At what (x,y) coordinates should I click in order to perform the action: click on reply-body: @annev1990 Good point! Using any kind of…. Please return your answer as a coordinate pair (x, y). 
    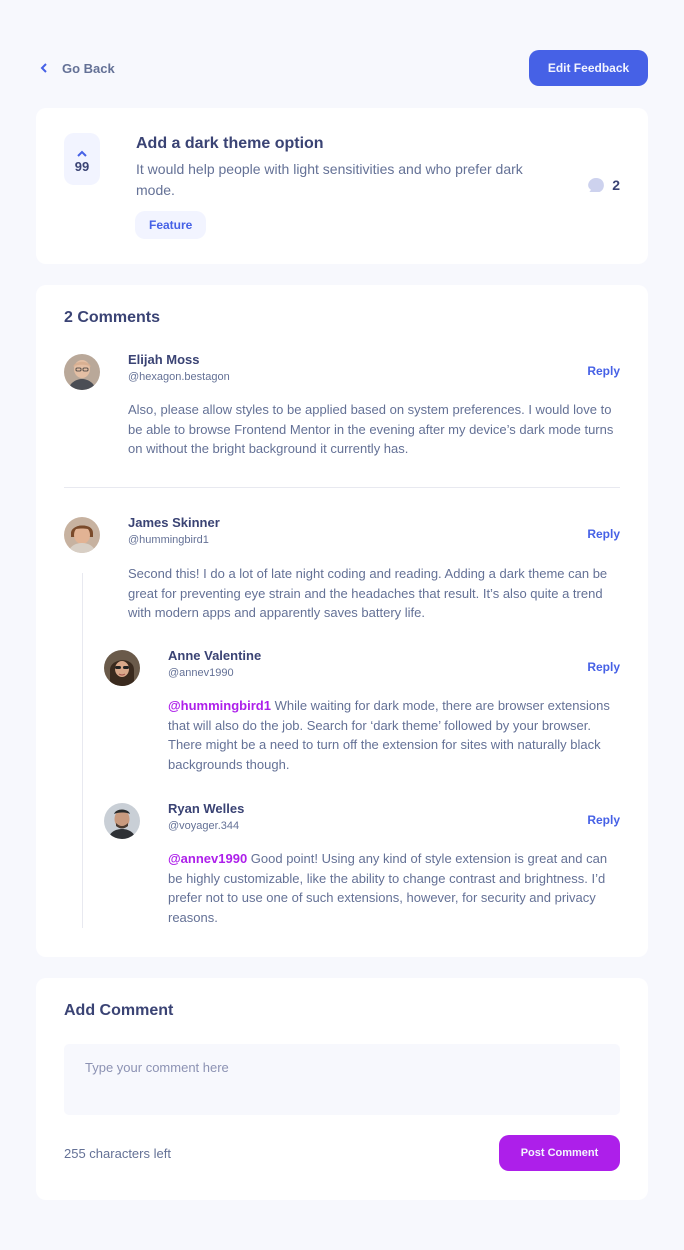
    Looking at the image, I should click on (390, 888).